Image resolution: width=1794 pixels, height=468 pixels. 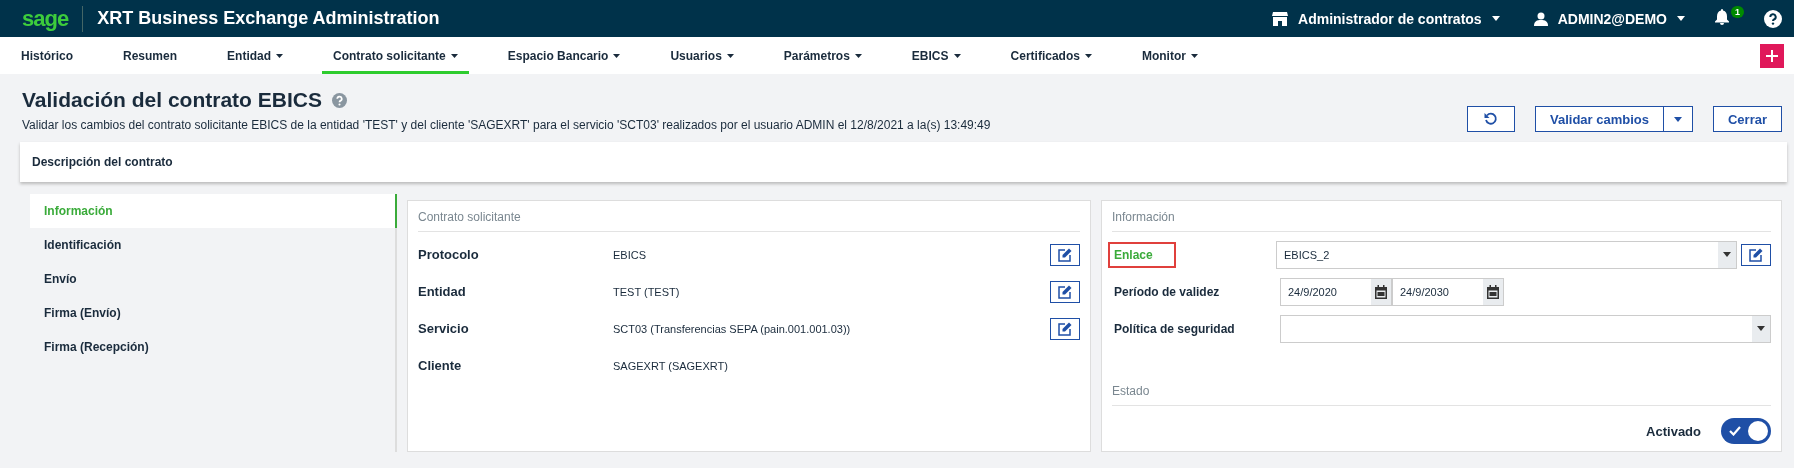 What do you see at coordinates (212, 313) in the screenshot?
I see `sidebar-item: Firma (Envío)` at bounding box center [212, 313].